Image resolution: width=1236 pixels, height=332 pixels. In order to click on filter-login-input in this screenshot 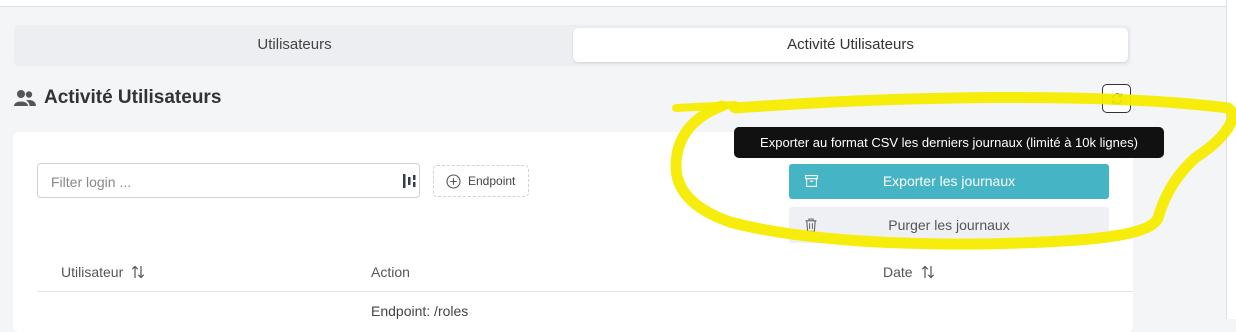, I will do `click(221, 182)`.